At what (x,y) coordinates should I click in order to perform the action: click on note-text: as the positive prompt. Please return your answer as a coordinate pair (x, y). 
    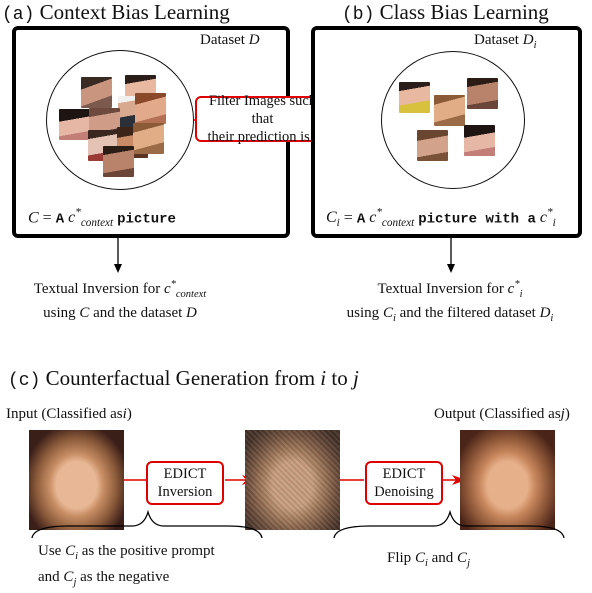
    Looking at the image, I should click on (148, 551).